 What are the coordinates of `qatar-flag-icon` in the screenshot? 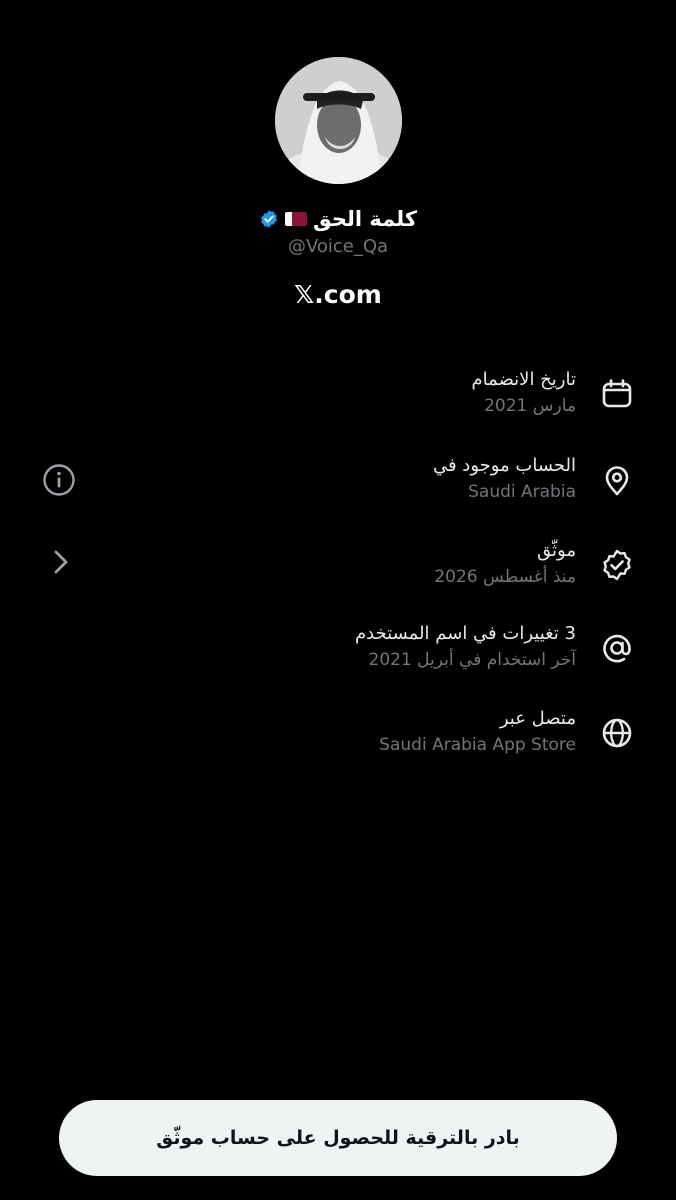 It's located at (295, 219).